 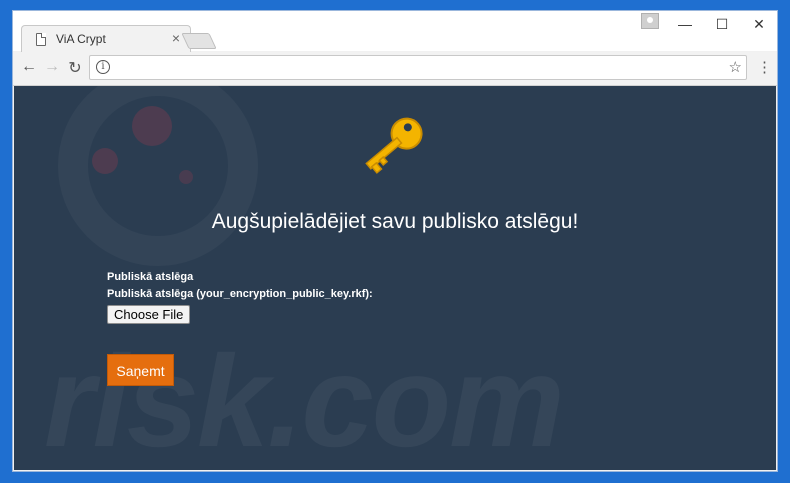 I want to click on toolbar: ← → ↻ i ☆ ⋮, so click(x=395, y=69).